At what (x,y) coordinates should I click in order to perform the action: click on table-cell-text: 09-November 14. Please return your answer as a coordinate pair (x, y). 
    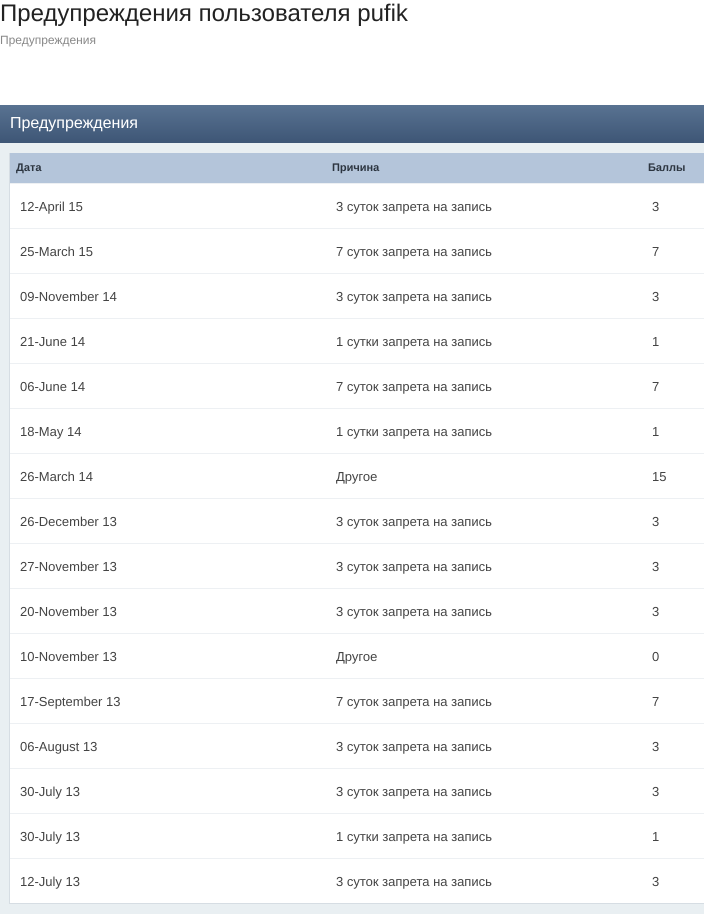
    Looking at the image, I should click on (68, 296).